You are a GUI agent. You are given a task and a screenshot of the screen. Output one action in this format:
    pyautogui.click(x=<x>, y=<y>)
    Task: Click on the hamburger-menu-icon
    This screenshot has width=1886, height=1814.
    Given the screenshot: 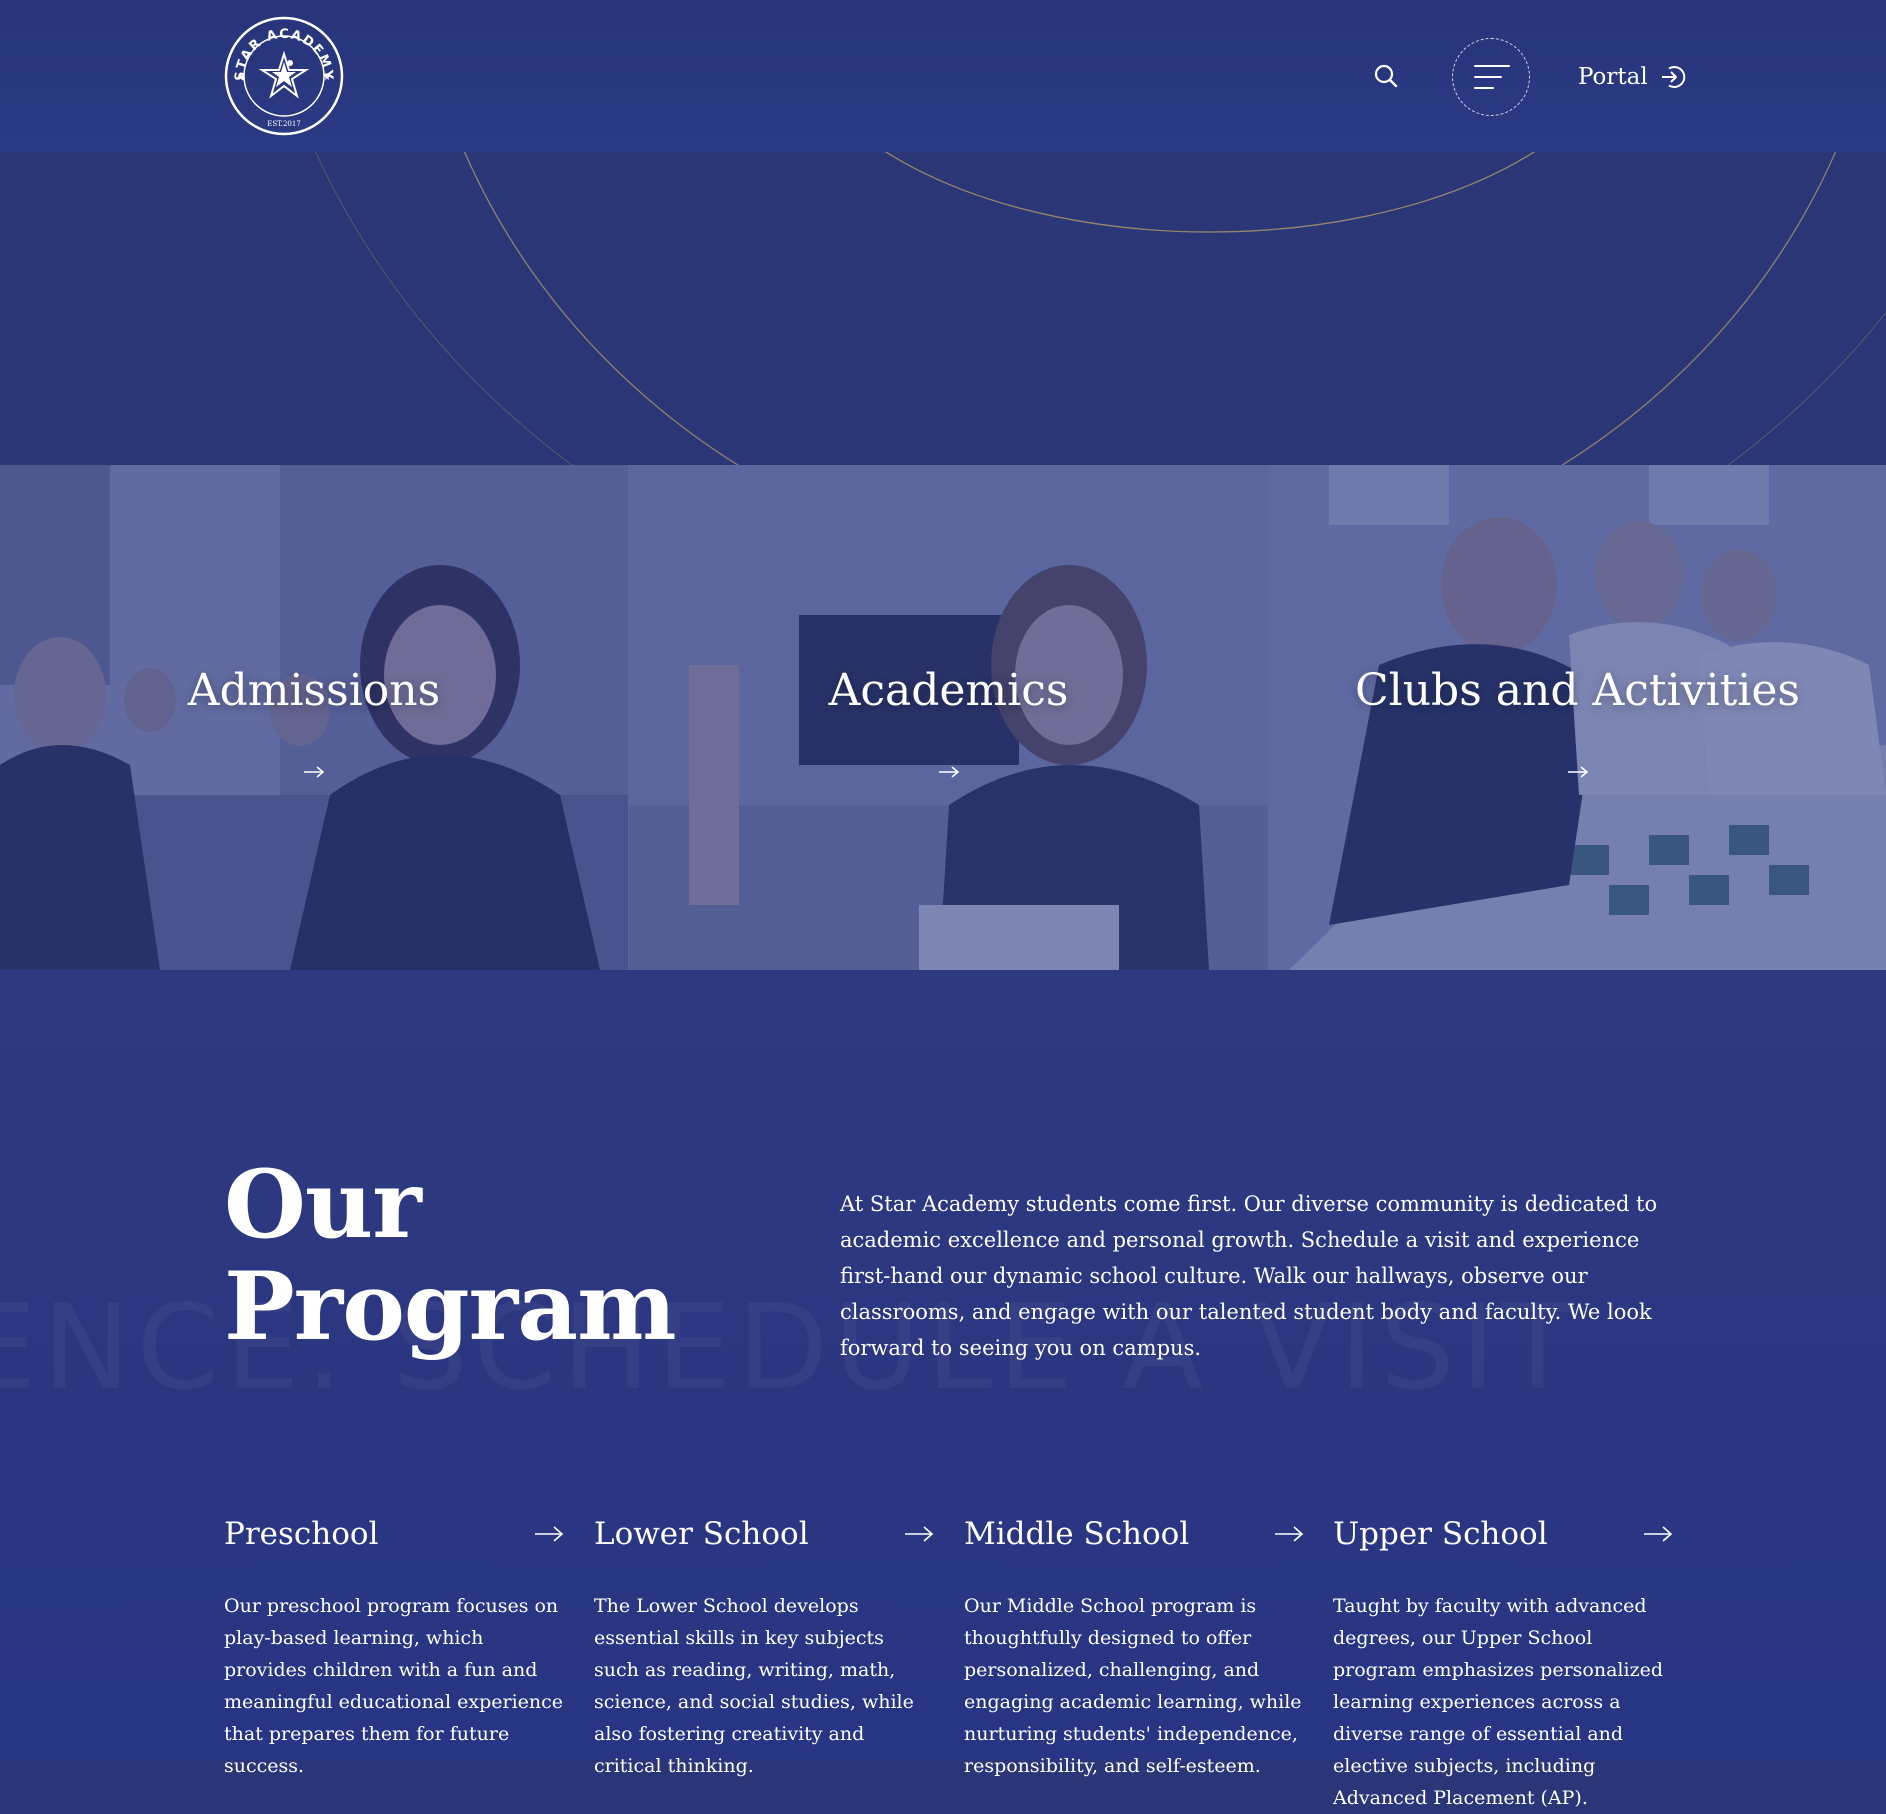 What is the action you would take?
    pyautogui.click(x=1492, y=66)
    